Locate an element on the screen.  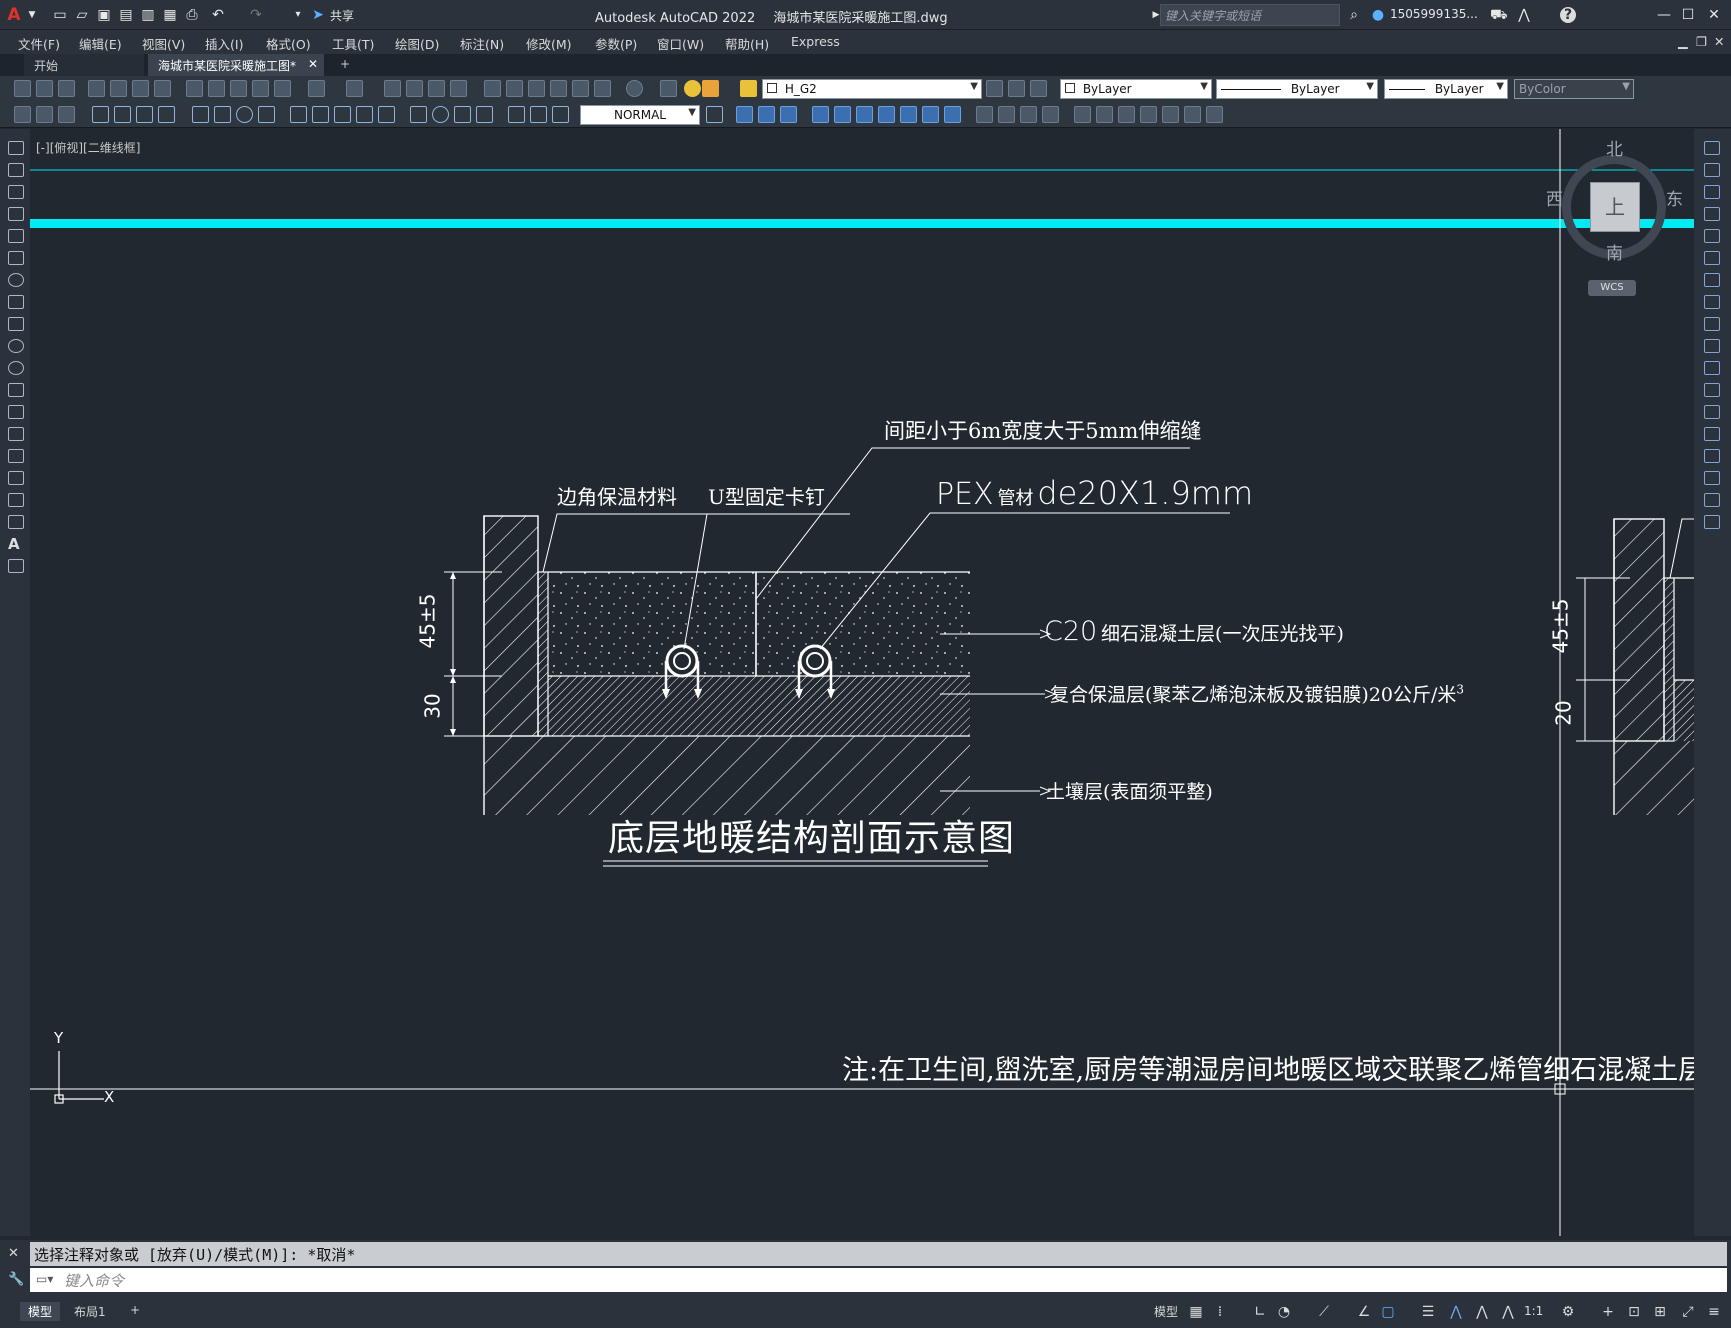
hatch-icon is located at coordinates (16, 456).